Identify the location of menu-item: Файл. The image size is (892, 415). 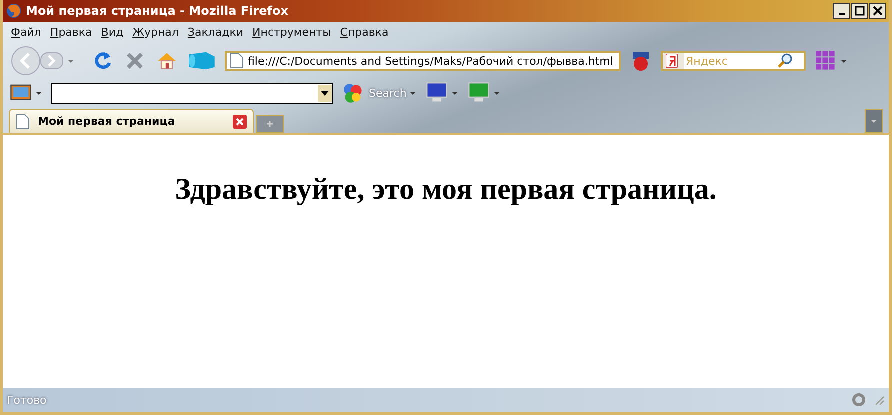
(26, 32).